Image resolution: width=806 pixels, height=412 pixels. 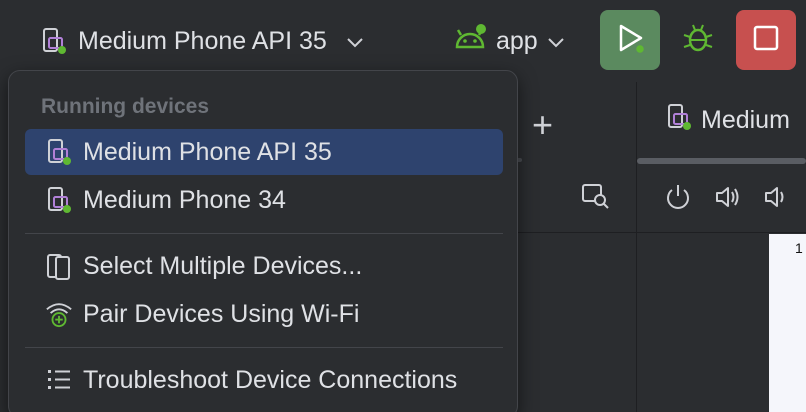 What do you see at coordinates (576, 247) in the screenshot?
I see `running-devices-toolbar-pane: +` at bounding box center [576, 247].